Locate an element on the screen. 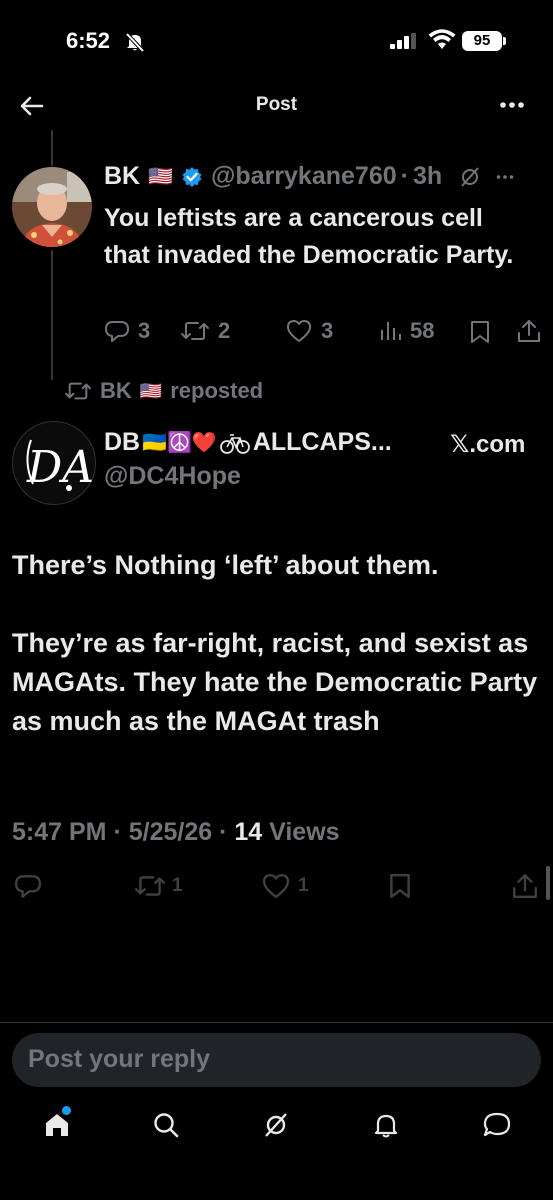 The width and height of the screenshot is (553, 1200). chat-bubble-icon is located at coordinates (497, 1124).